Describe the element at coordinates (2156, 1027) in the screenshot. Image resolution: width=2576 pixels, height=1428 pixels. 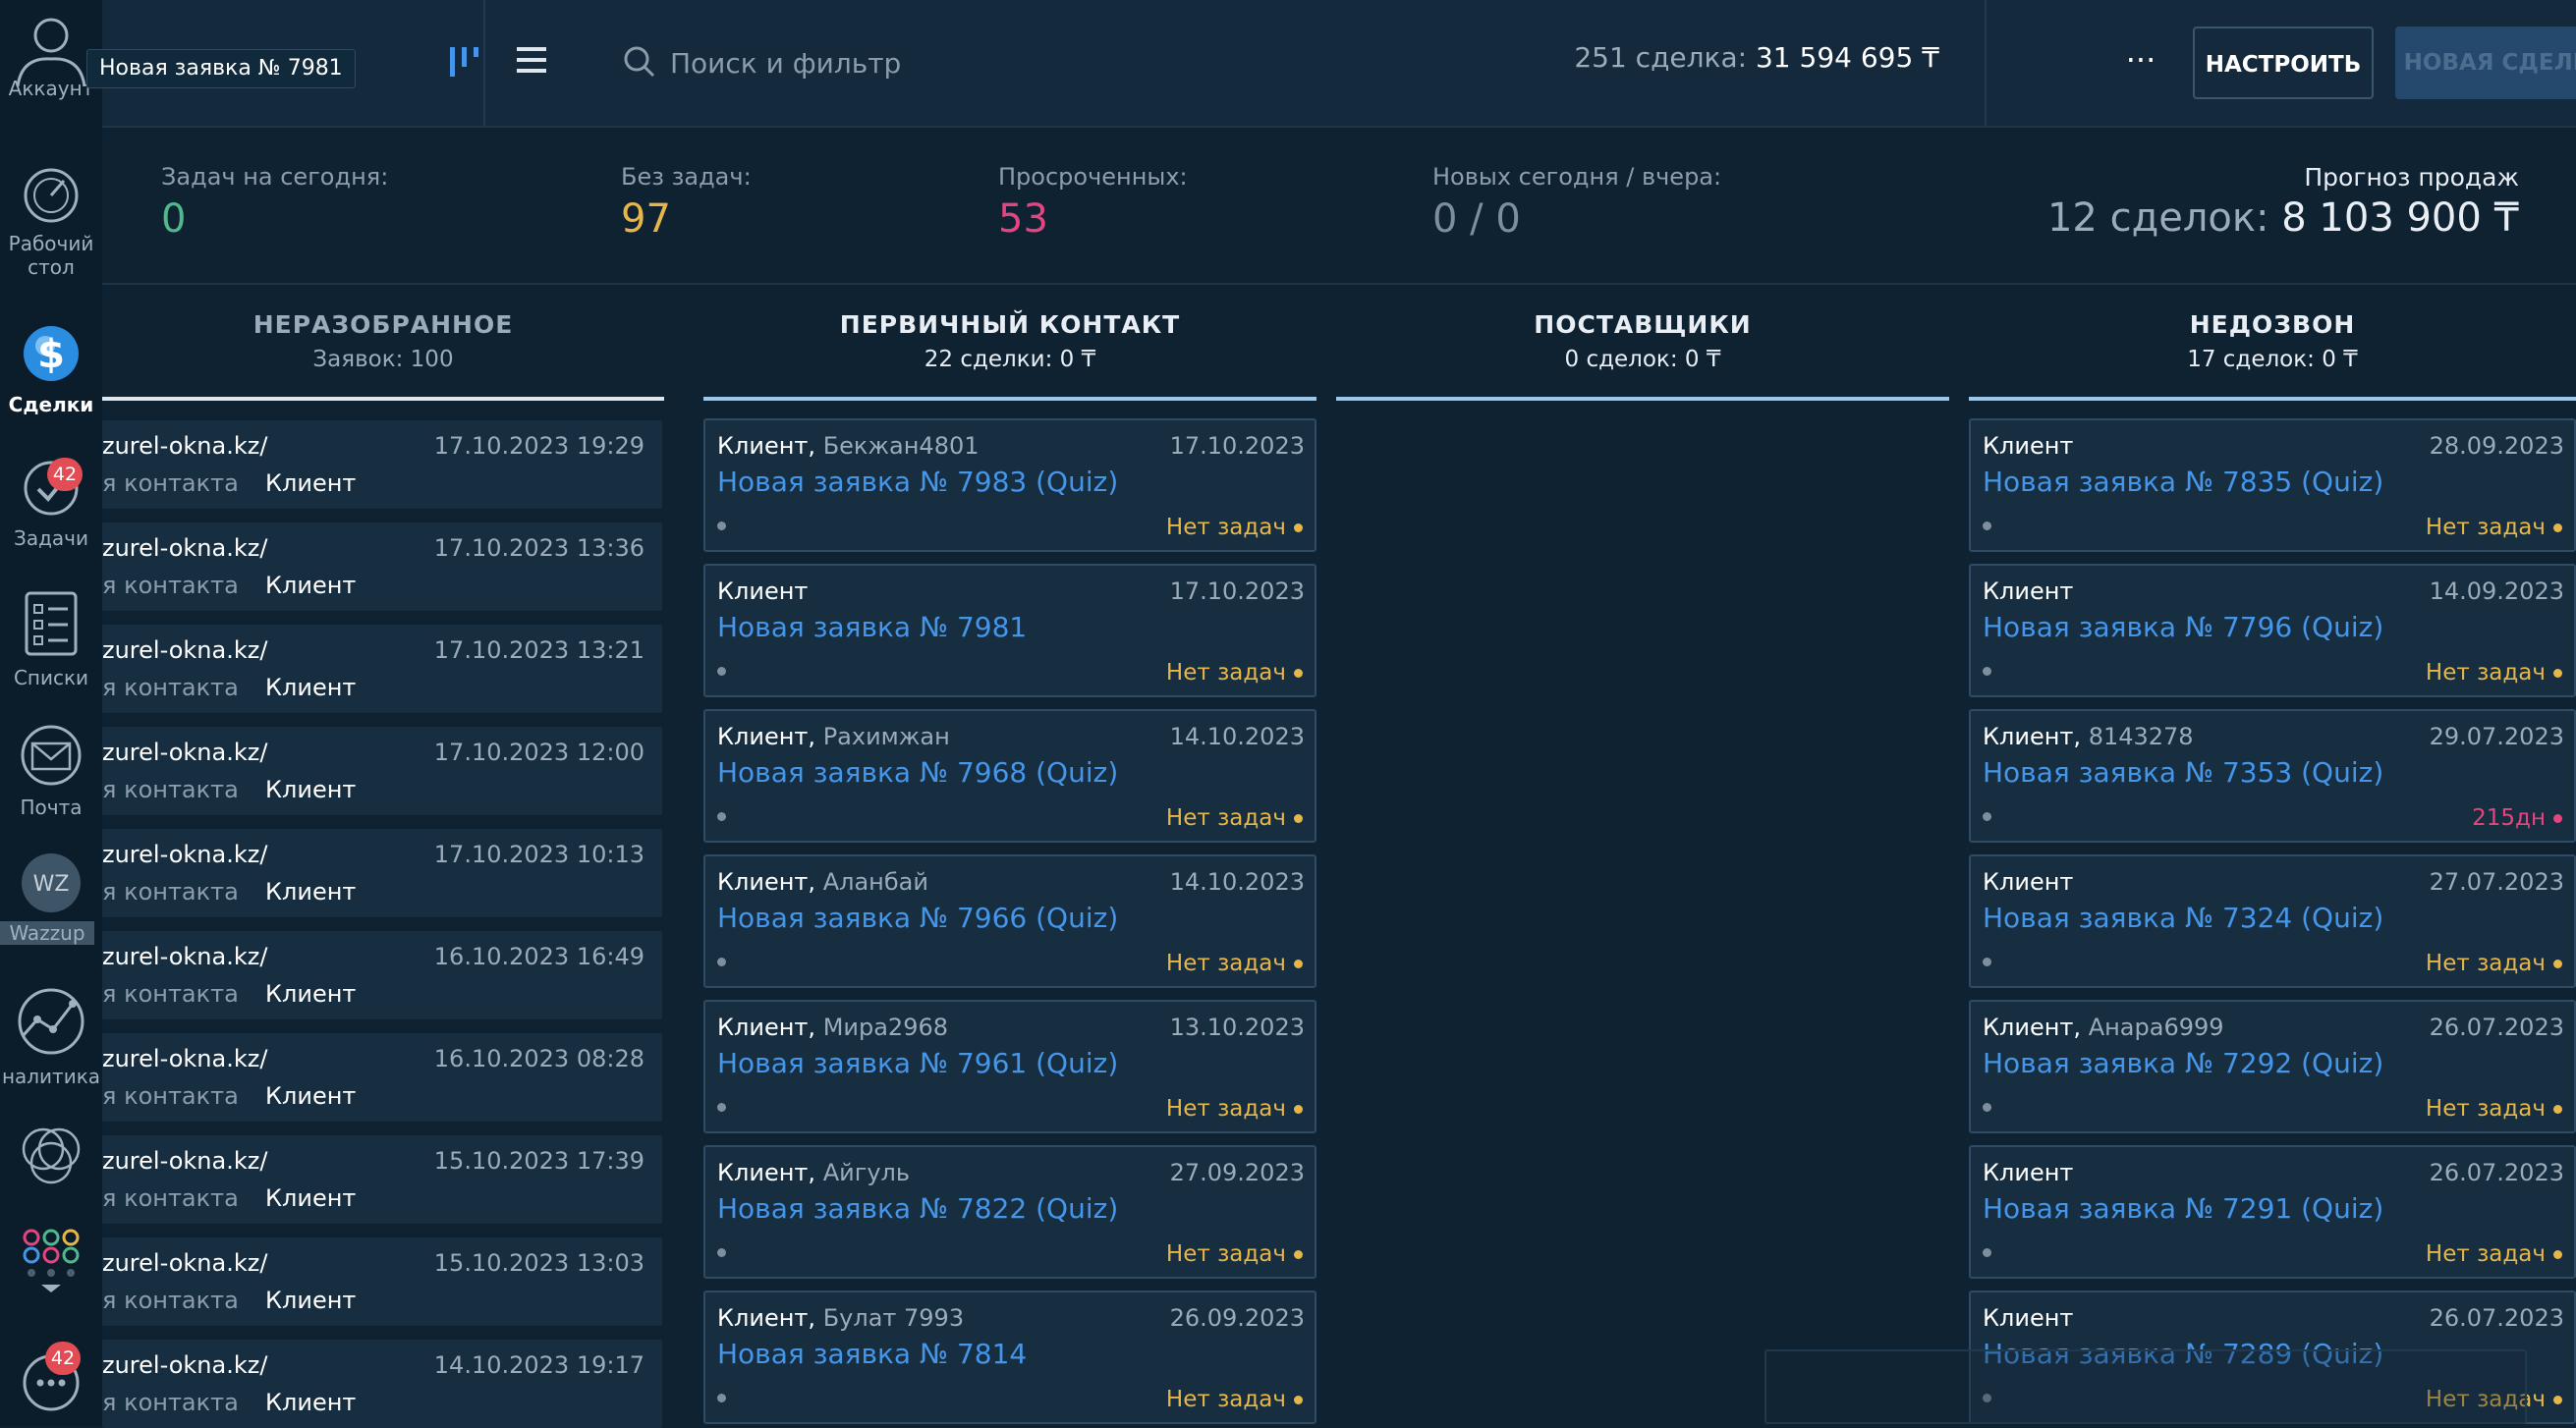
I see `card-contact-name: Анара6999` at that location.